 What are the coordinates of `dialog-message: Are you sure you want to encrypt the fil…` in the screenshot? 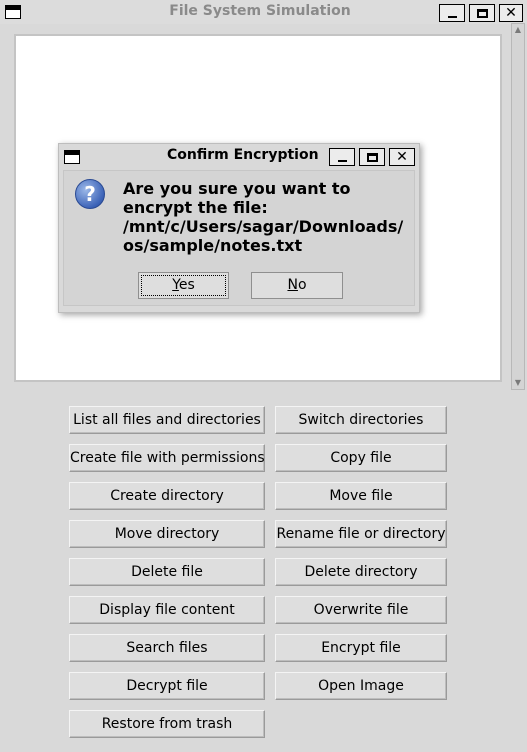 It's located at (268, 217).